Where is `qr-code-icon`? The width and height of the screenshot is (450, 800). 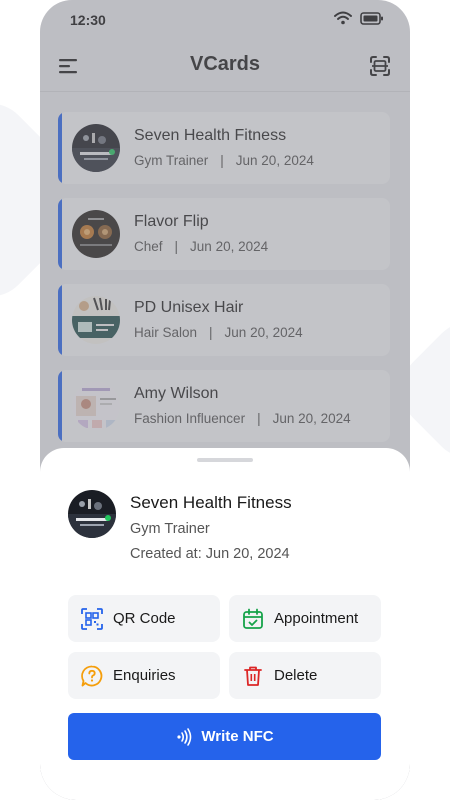
qr-code-icon is located at coordinates (92, 618).